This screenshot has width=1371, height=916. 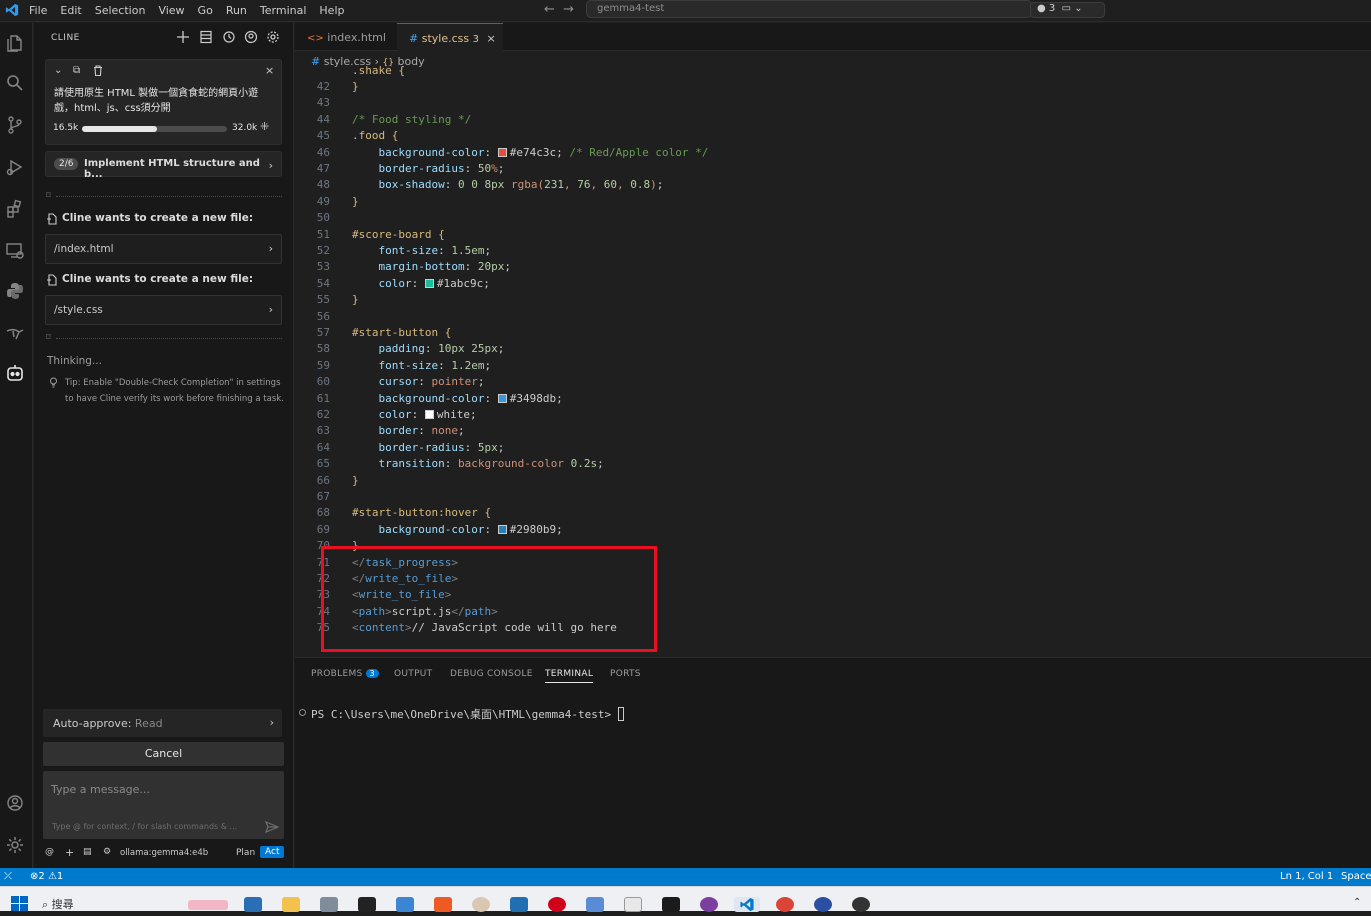 I want to click on tab-label: index.html, so click(x=356, y=37).